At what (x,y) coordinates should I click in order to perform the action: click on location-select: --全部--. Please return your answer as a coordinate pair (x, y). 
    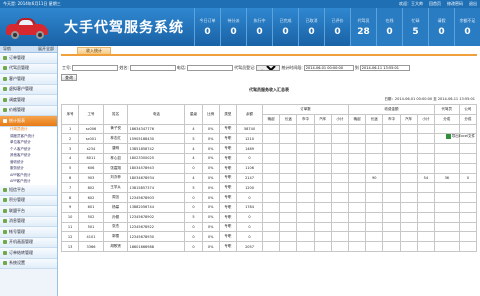
    Looking at the image, I should click on (268, 68).